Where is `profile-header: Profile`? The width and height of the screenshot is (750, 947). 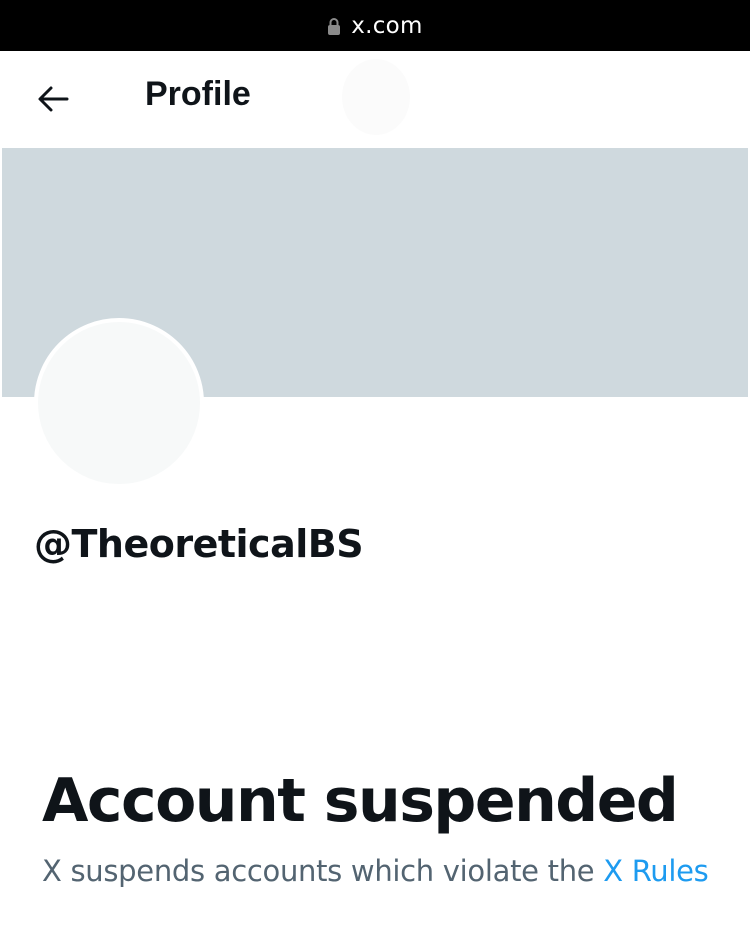 profile-header: Profile is located at coordinates (375, 99).